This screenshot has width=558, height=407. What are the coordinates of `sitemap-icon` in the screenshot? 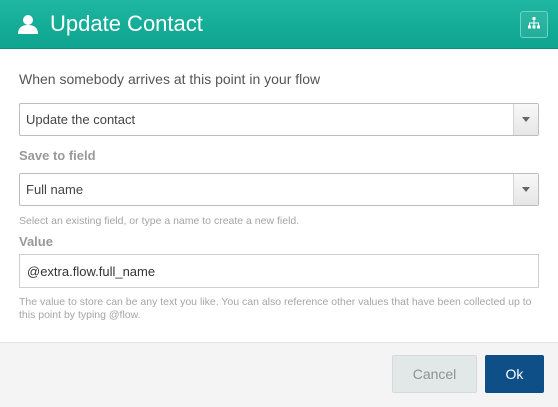 It's located at (534, 25).